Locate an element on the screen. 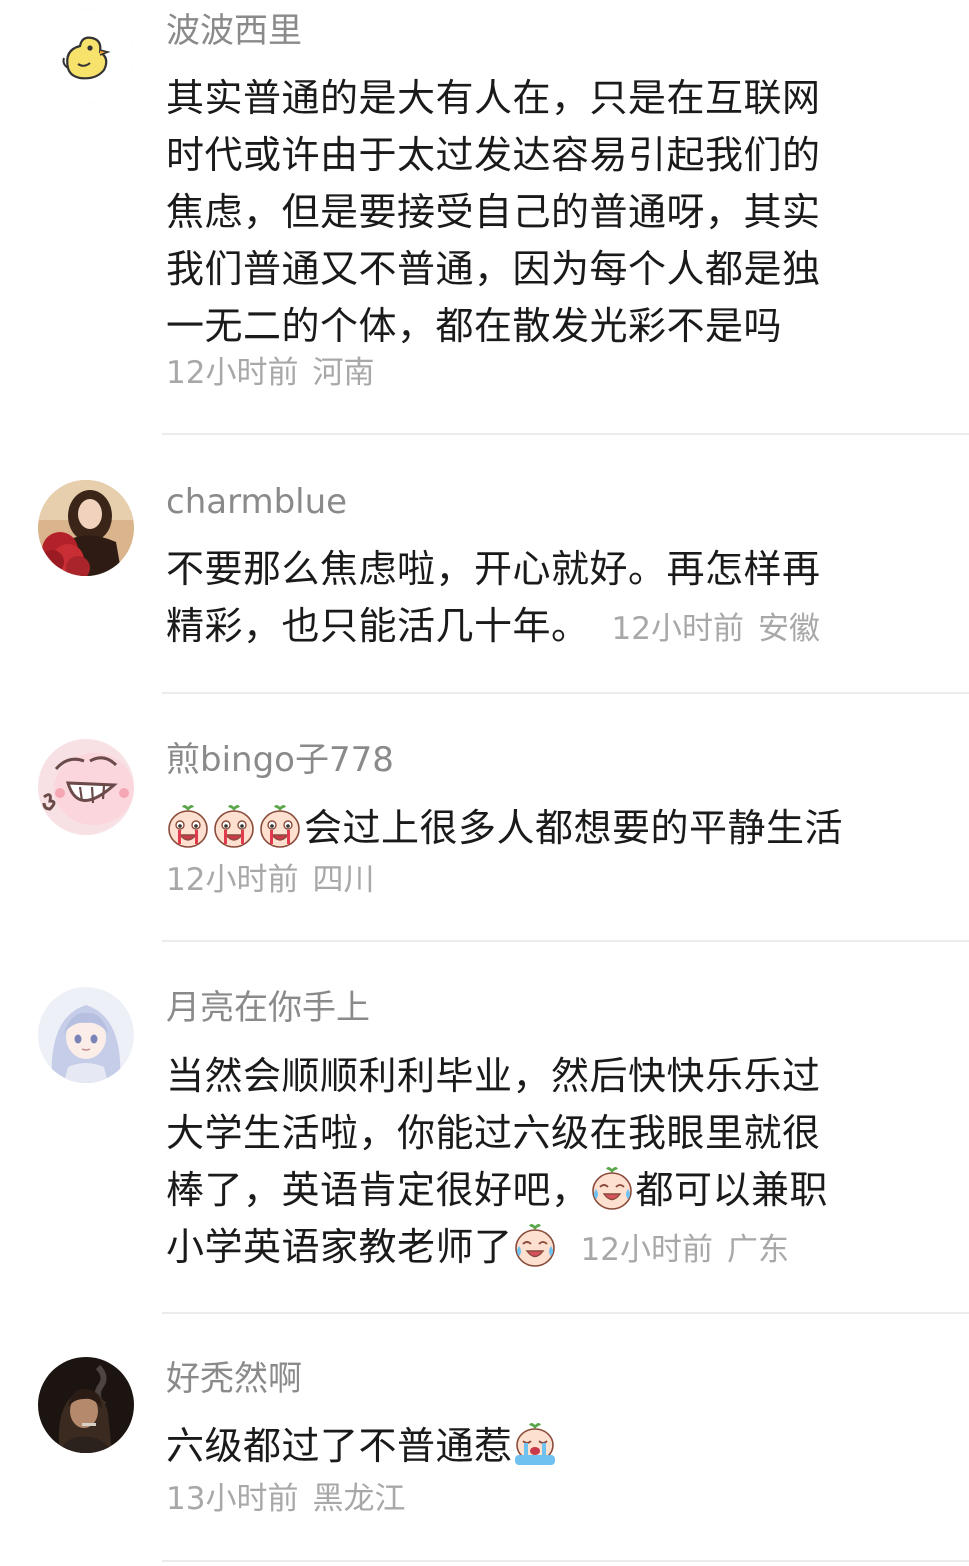  comment-line: 棒了，英语肯定很好吧， 都可以兼职 is located at coordinates (531, 1190).